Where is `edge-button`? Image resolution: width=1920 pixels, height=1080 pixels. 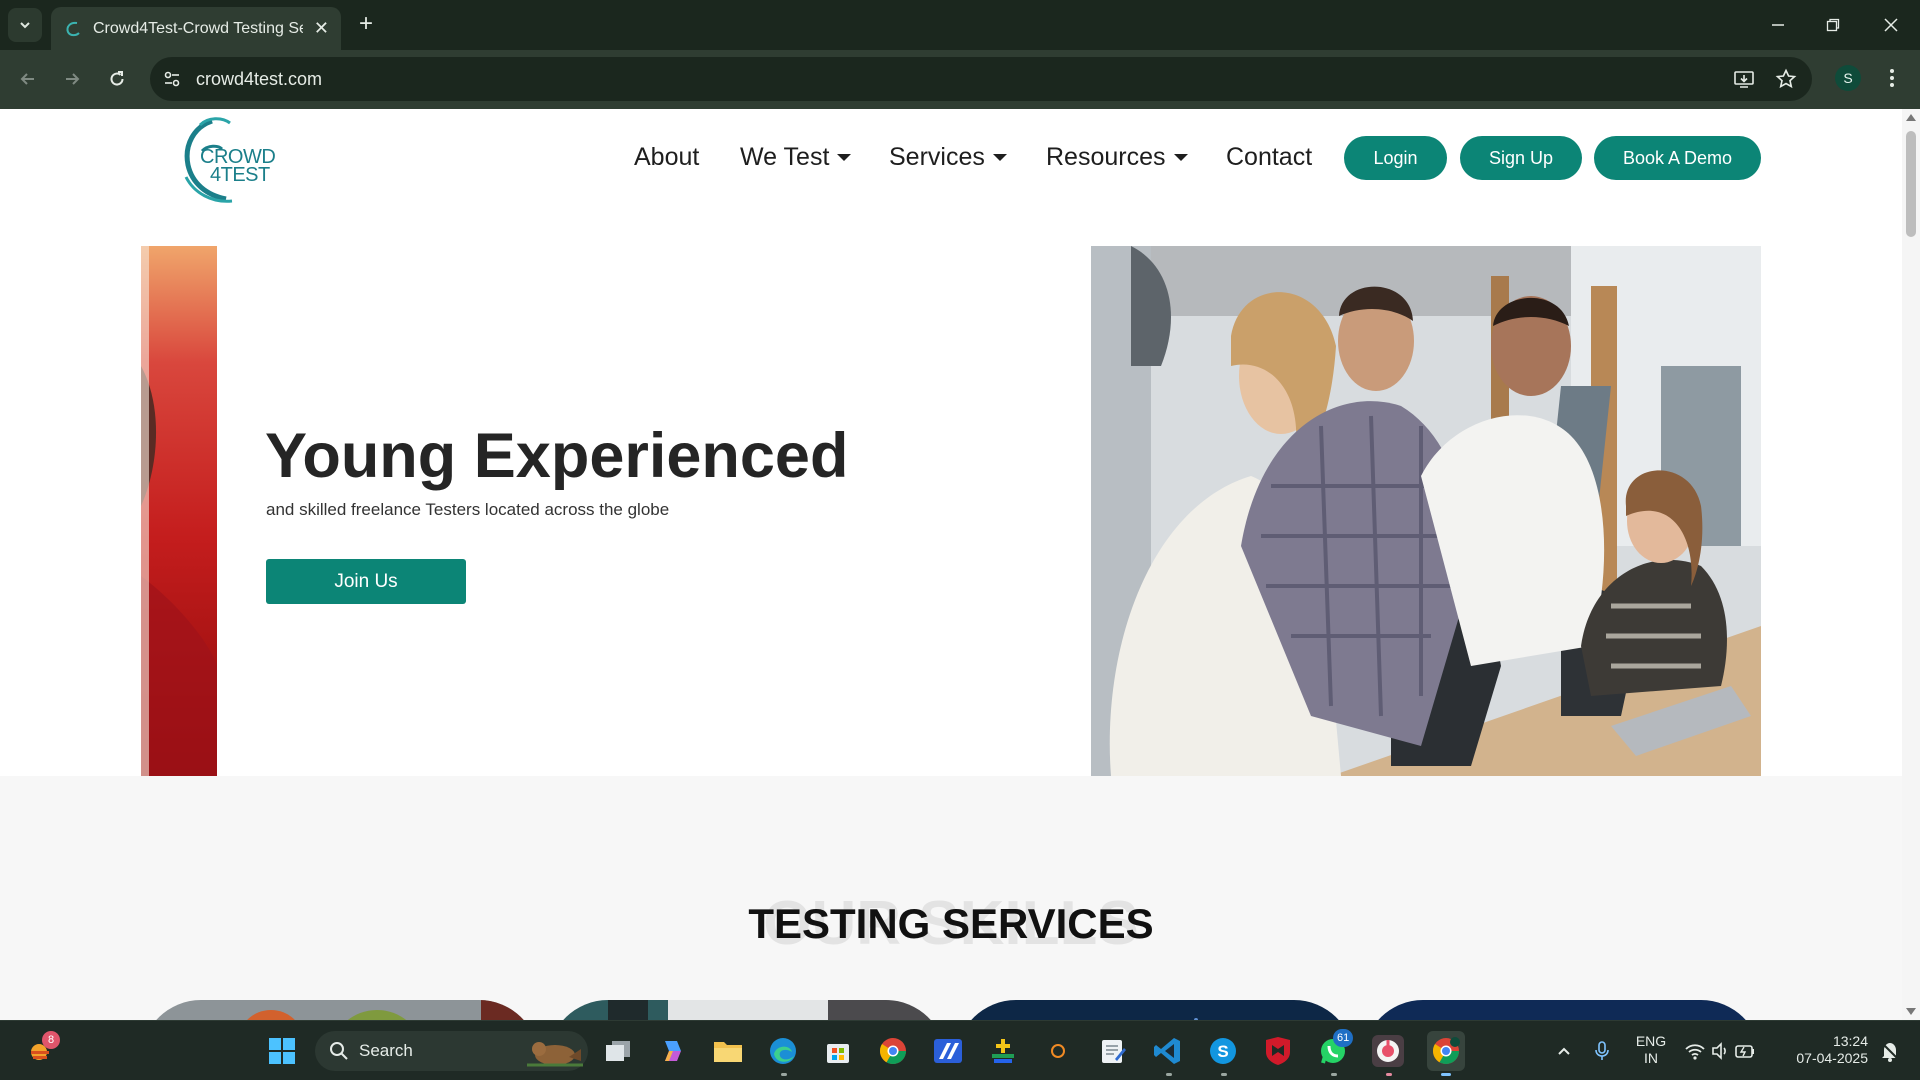 edge-button is located at coordinates (783, 1051).